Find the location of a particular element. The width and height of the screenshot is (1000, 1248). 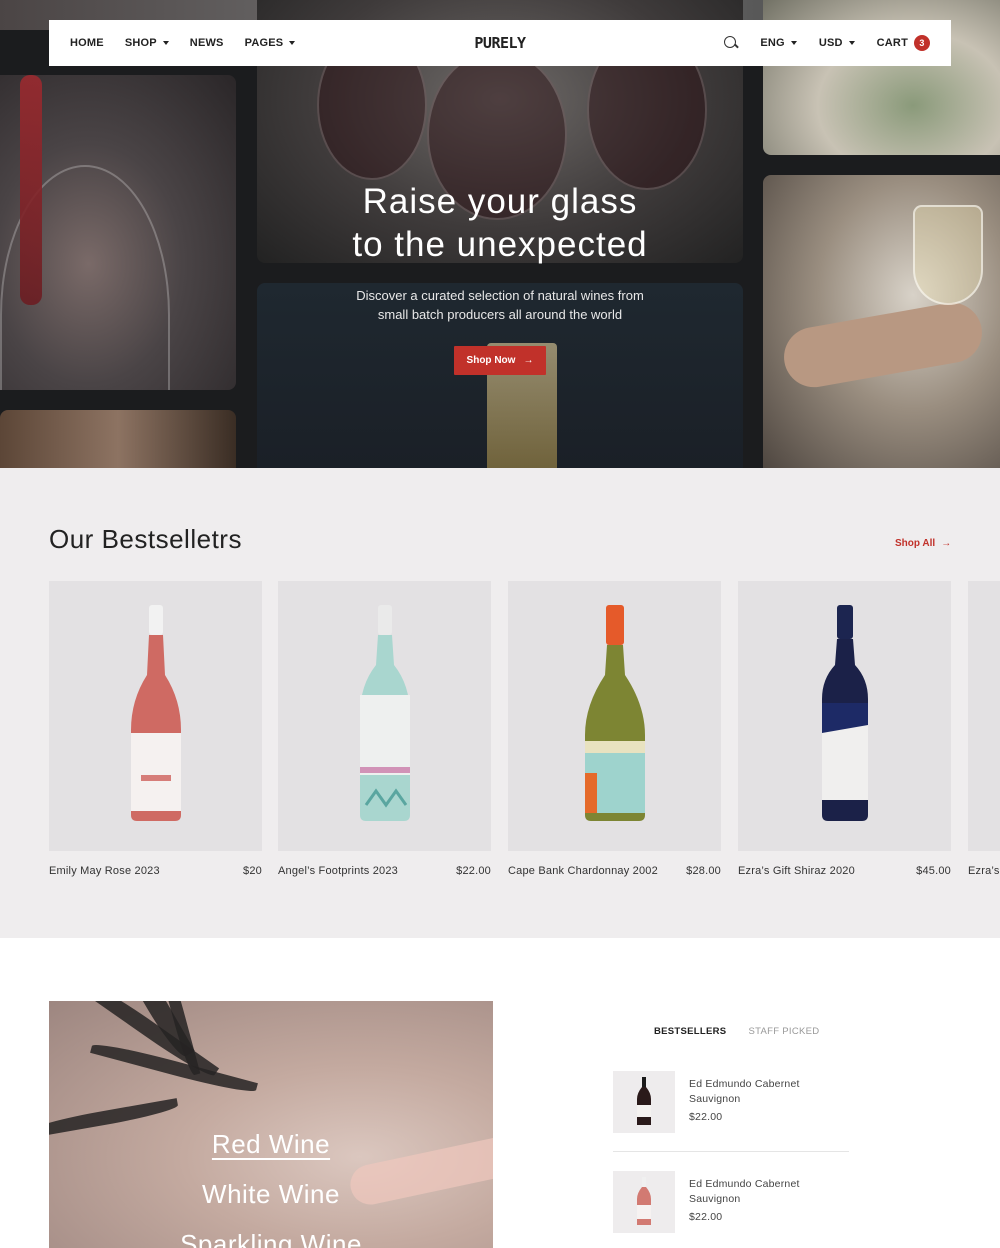

red-bottle-thumb is located at coordinates (644, 1101).